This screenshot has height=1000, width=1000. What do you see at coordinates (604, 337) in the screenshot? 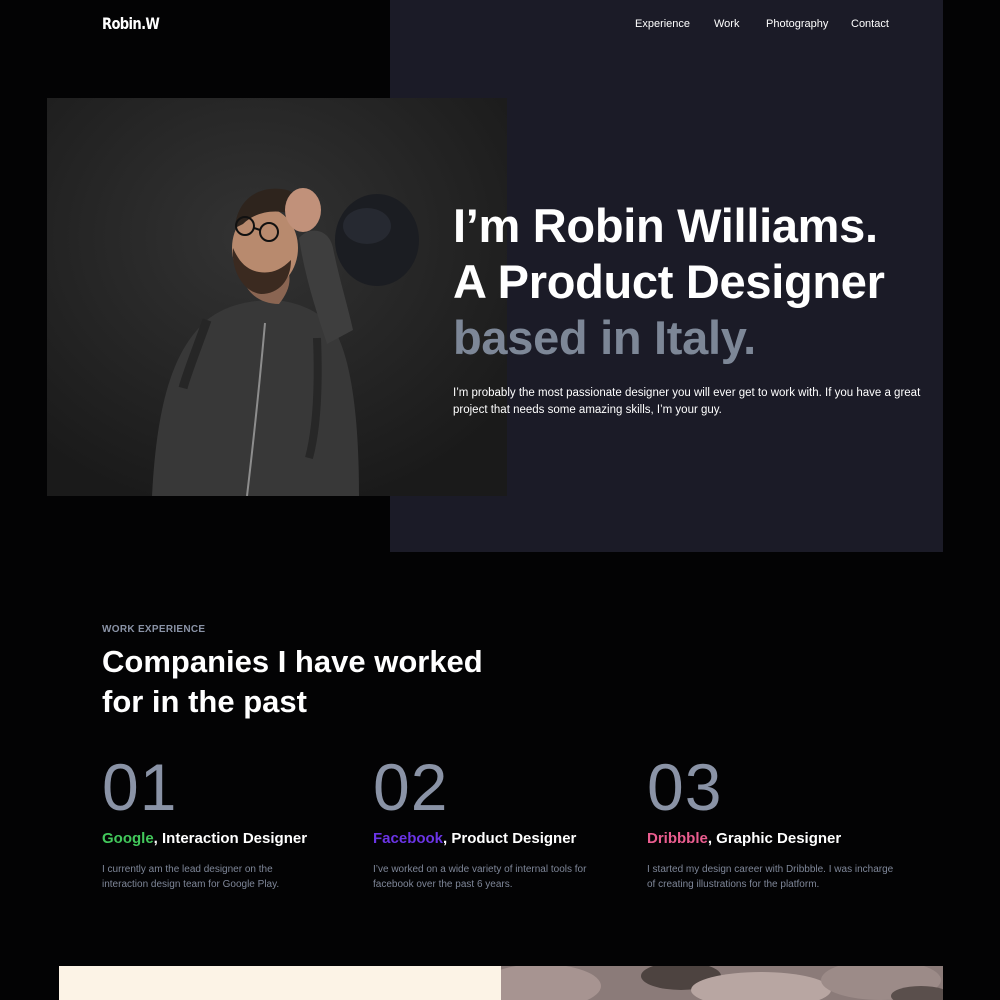
I see `hero-heading-location: based in Italy.` at bounding box center [604, 337].